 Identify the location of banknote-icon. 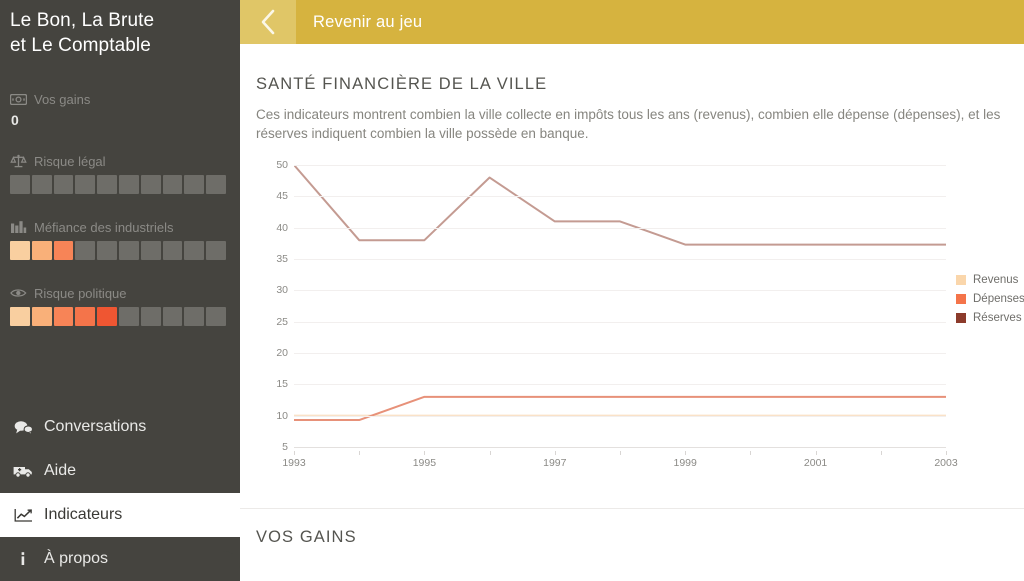
(18, 99).